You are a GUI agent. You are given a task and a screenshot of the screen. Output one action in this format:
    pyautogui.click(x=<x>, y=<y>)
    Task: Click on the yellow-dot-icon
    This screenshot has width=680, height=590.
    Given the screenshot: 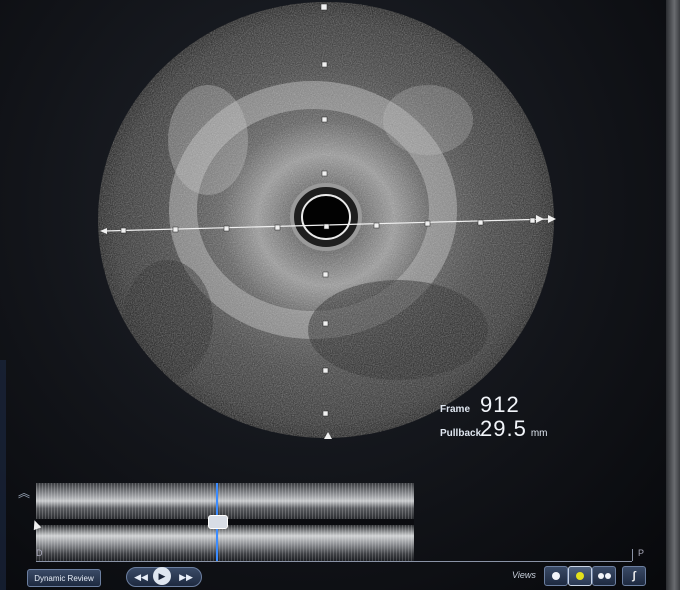 What is the action you would take?
    pyautogui.click(x=580, y=576)
    